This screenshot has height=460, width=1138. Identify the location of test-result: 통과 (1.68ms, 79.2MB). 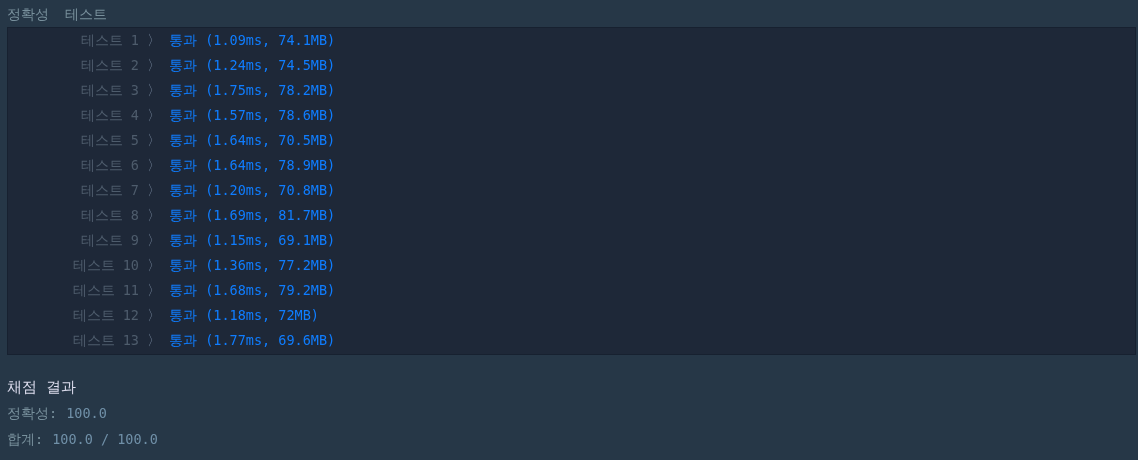
(252, 291).